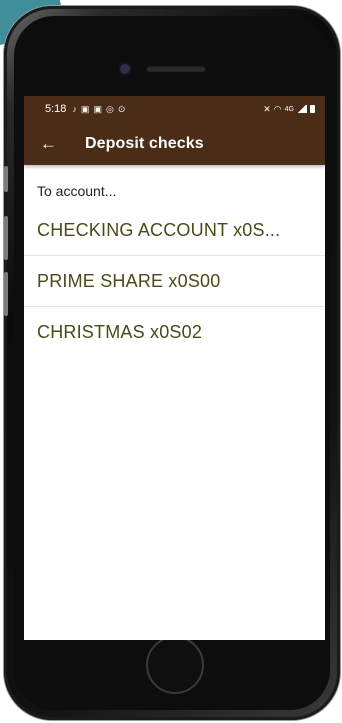 Image resolution: width=342 pixels, height=723 pixels. I want to click on lte-icon: 4G, so click(289, 109).